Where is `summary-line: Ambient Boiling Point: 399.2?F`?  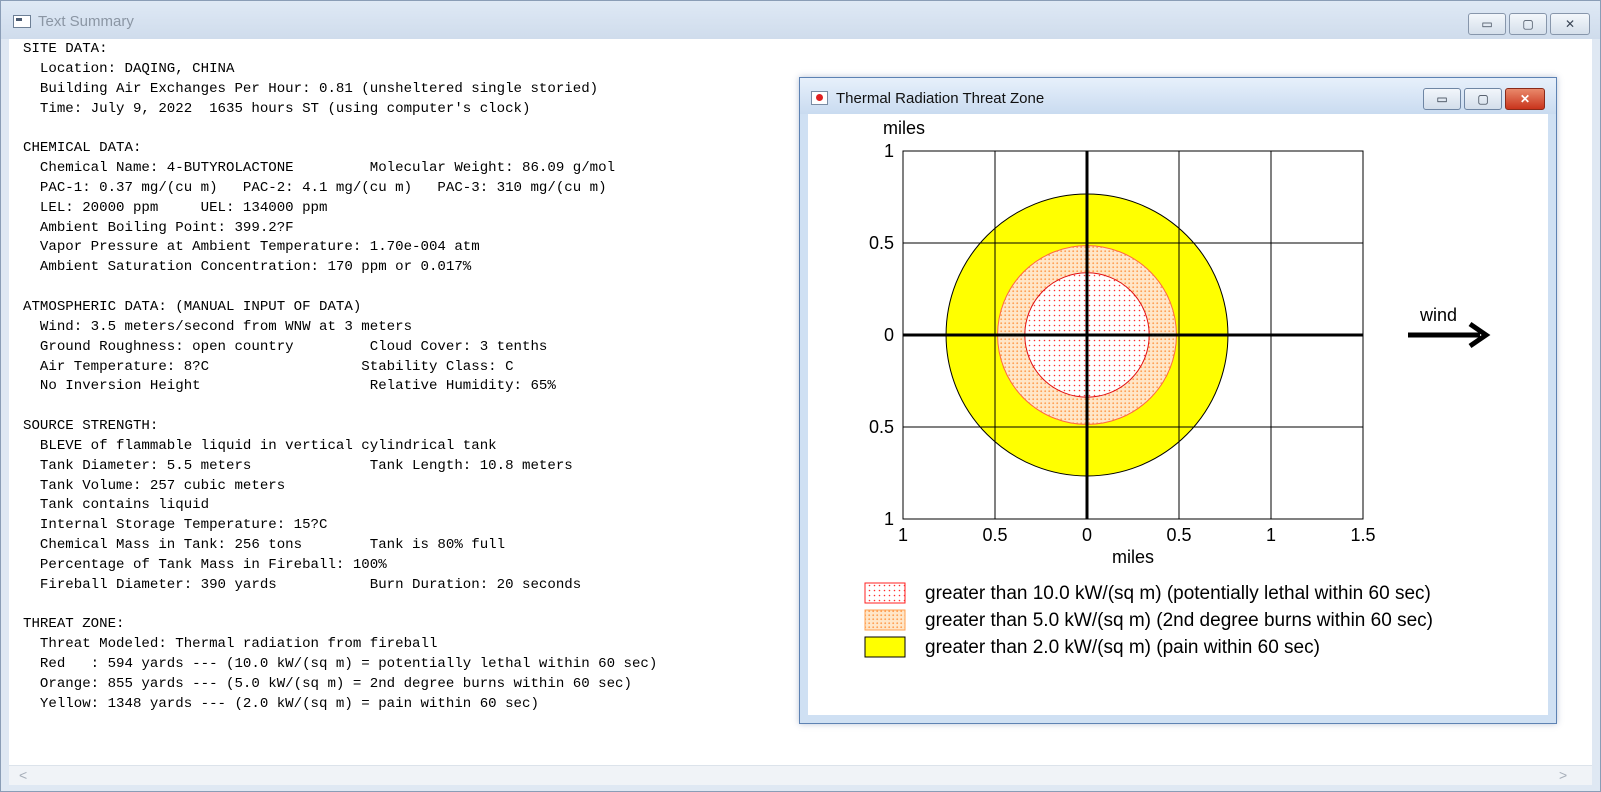
summary-line: Ambient Boiling Point: 399.2?F is located at coordinates (158, 227).